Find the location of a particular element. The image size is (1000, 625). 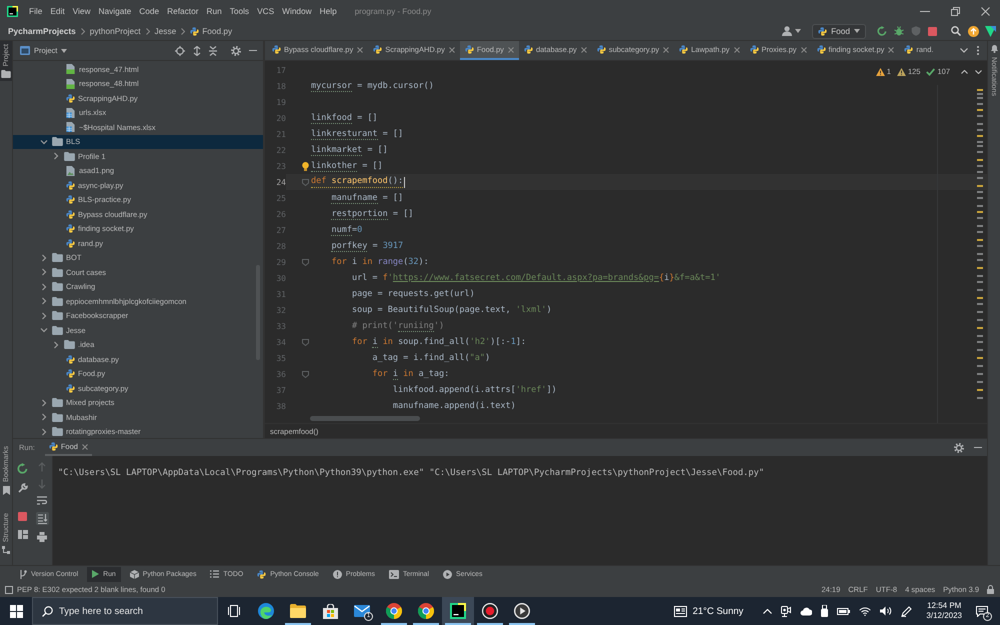

camera-icon is located at coordinates (786, 611).